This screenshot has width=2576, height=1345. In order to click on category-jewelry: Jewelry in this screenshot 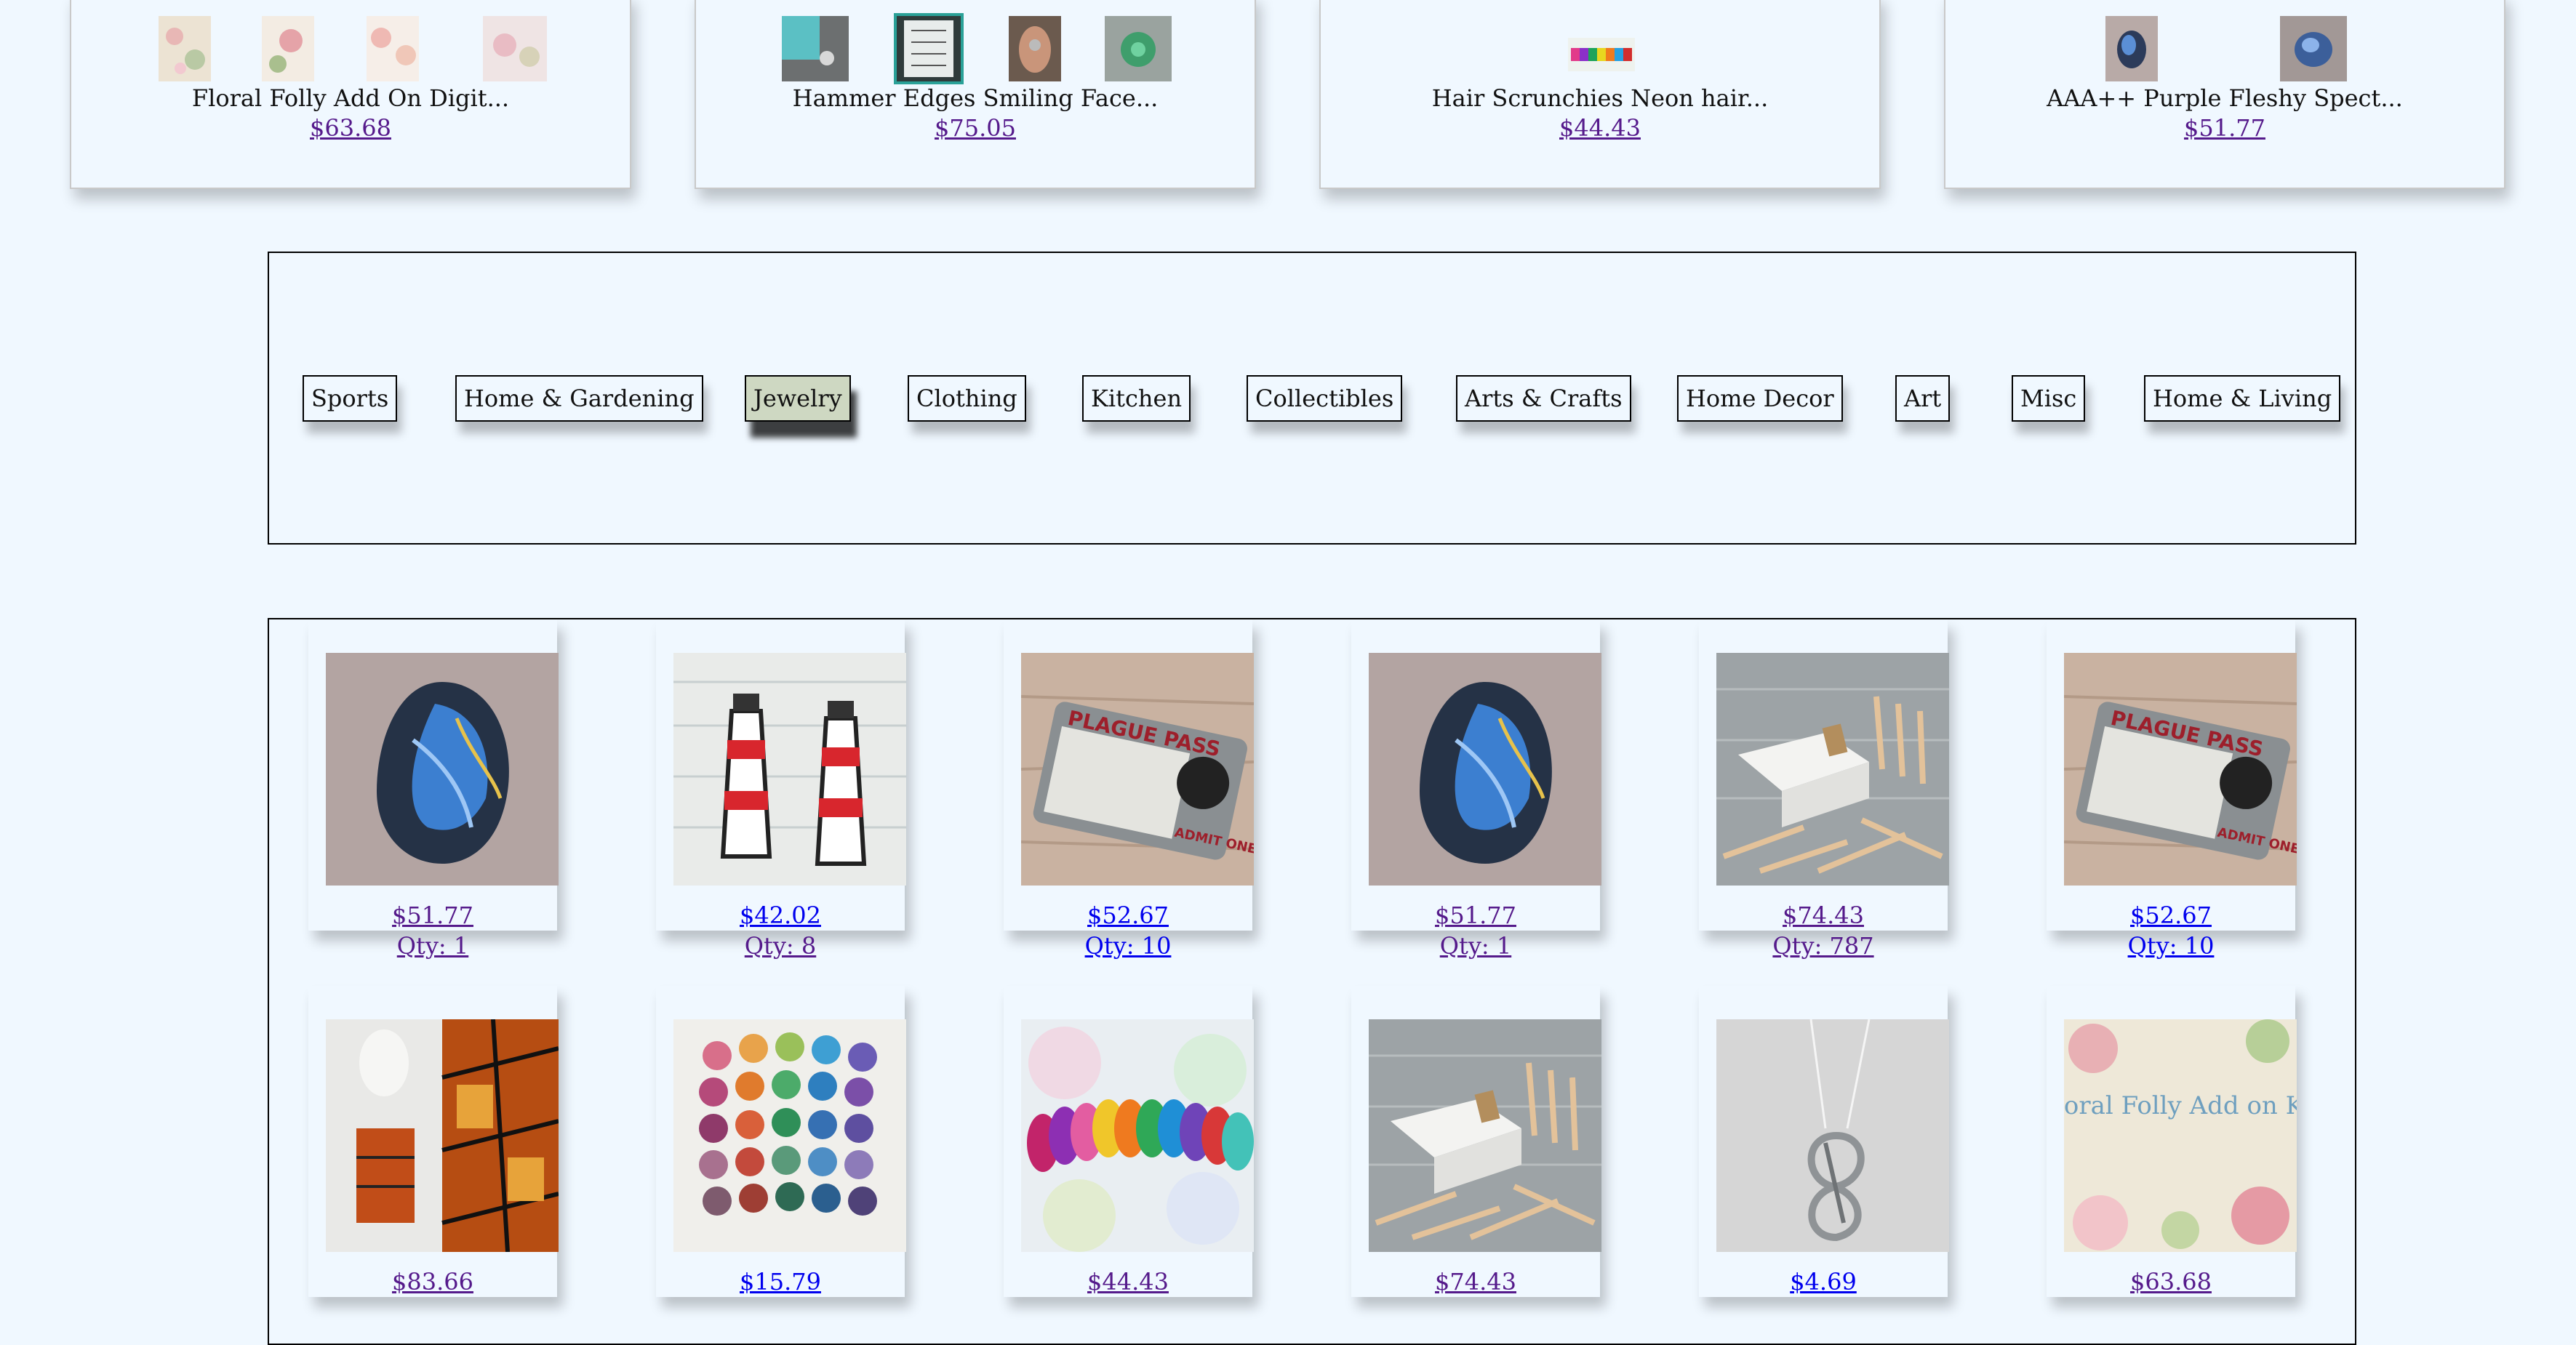, I will do `click(798, 398)`.